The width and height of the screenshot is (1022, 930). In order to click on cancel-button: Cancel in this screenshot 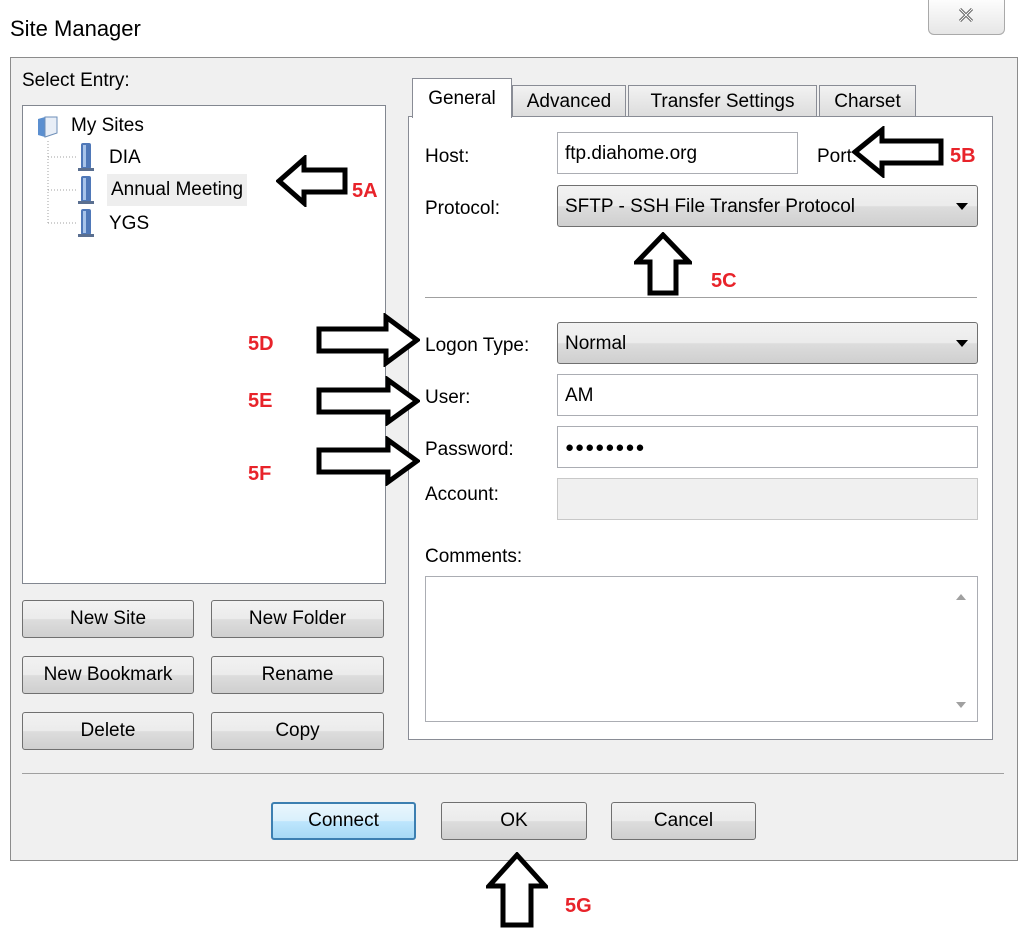, I will do `click(683, 821)`.